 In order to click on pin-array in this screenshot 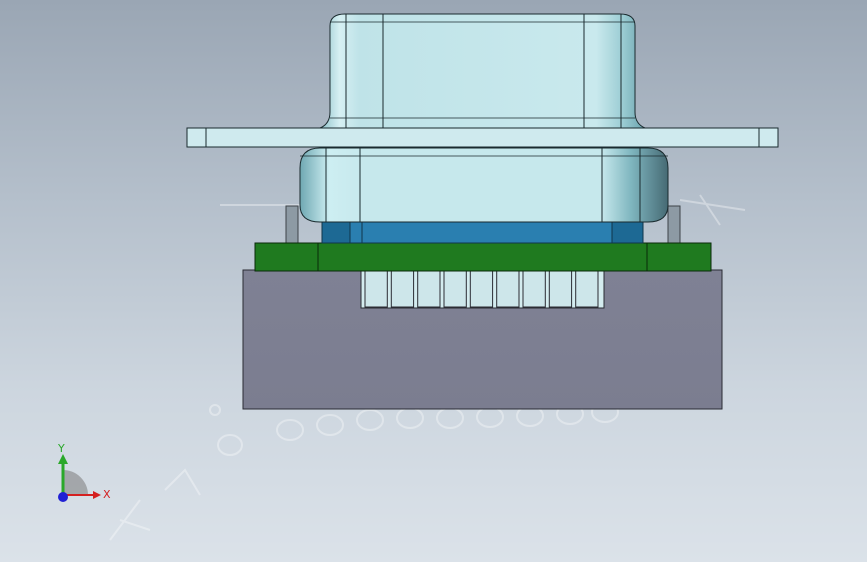, I will do `click(481, 289)`.